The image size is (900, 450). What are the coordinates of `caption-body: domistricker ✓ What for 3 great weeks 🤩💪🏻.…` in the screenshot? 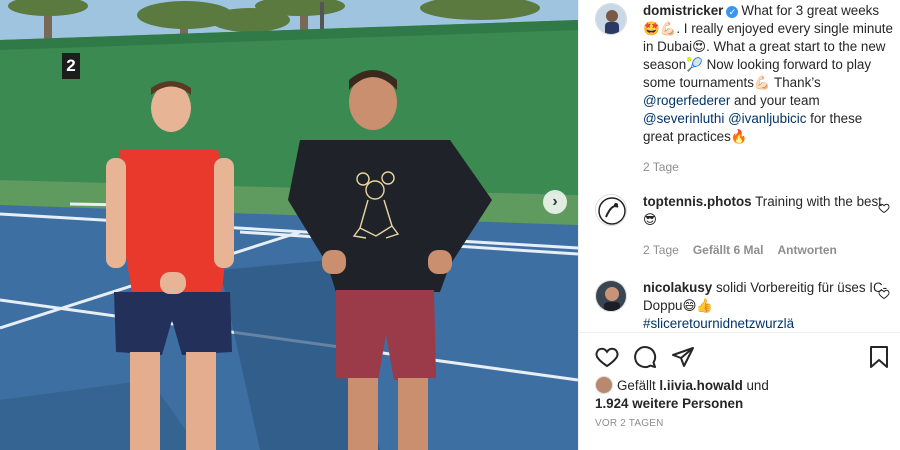 It's located at (769, 89).